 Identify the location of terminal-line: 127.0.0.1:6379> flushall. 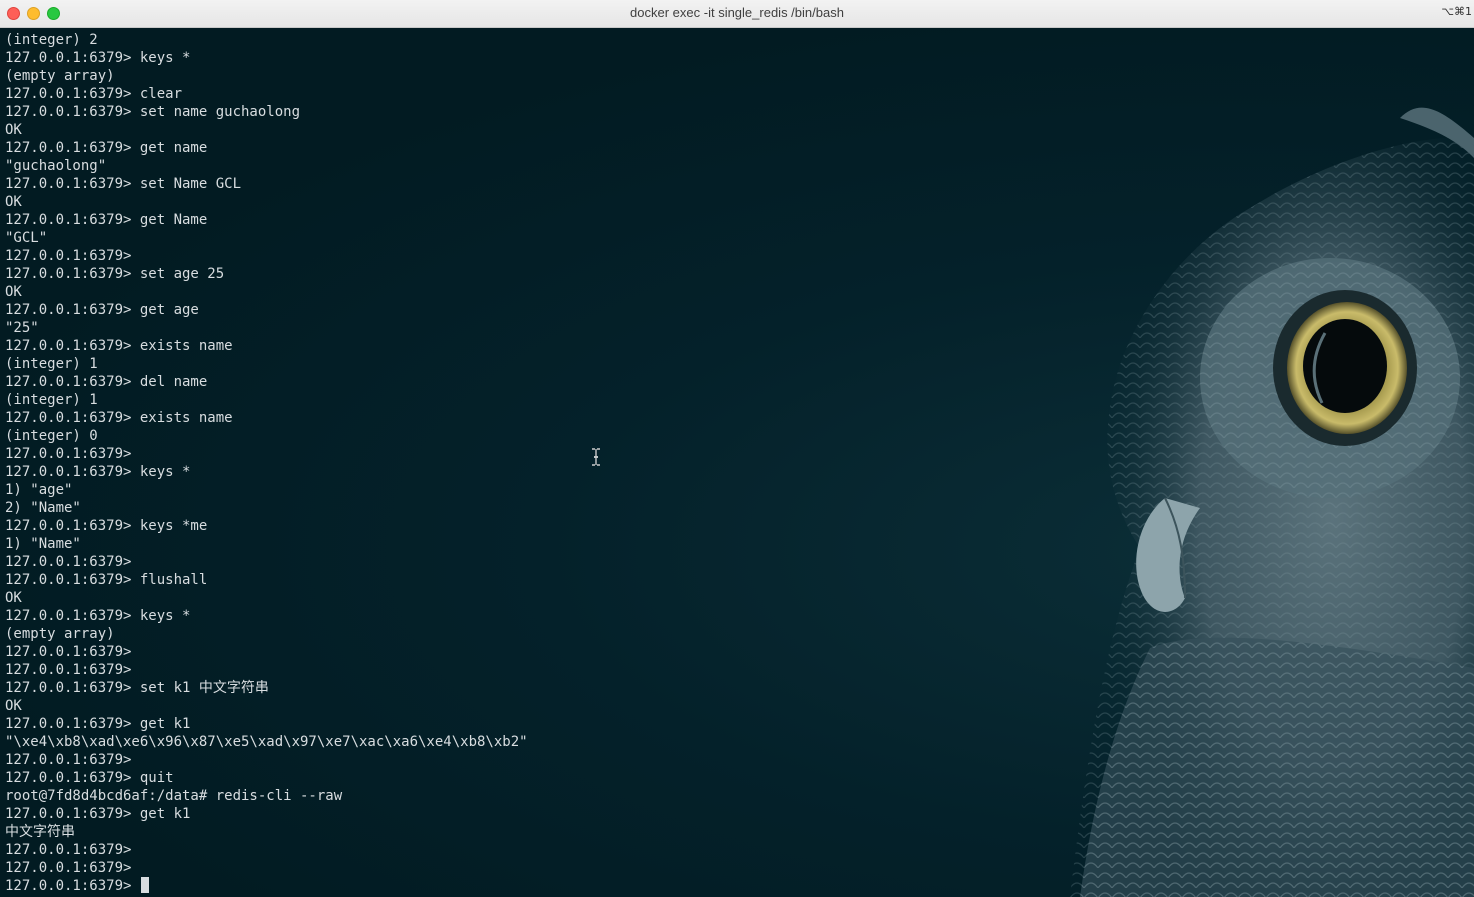
(106, 580).